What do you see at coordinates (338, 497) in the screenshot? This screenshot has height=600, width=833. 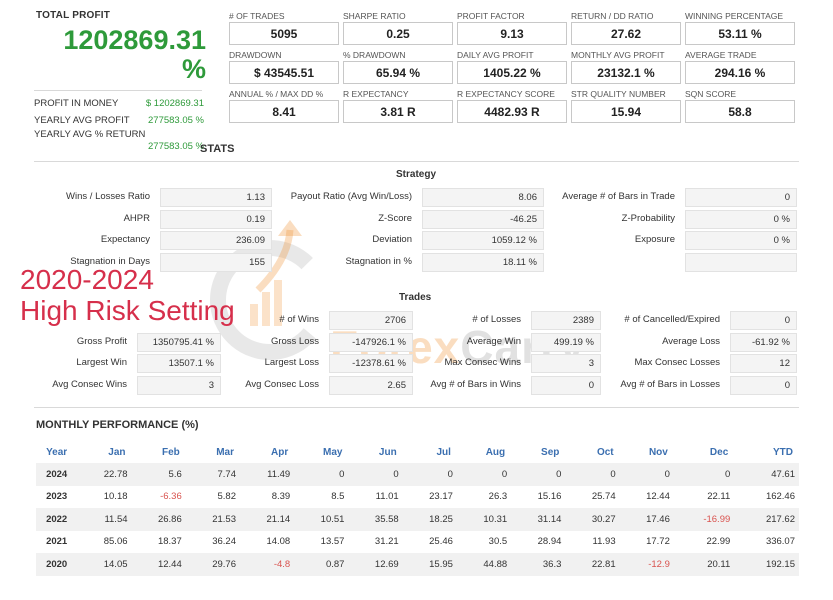 I see `month-value-cell: 8.5` at bounding box center [338, 497].